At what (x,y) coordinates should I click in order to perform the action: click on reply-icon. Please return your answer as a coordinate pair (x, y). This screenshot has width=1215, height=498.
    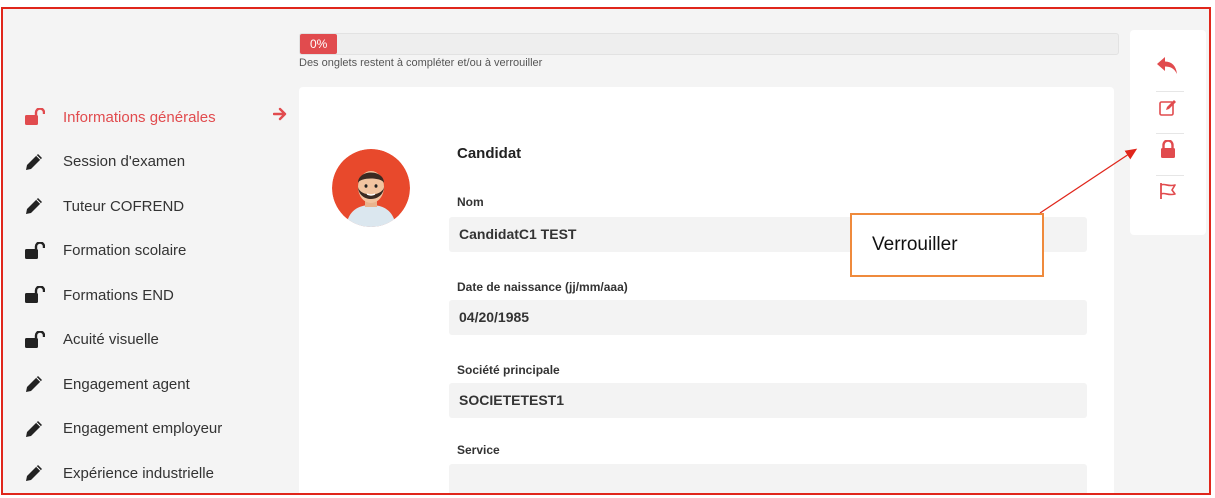
    Looking at the image, I should click on (1168, 68).